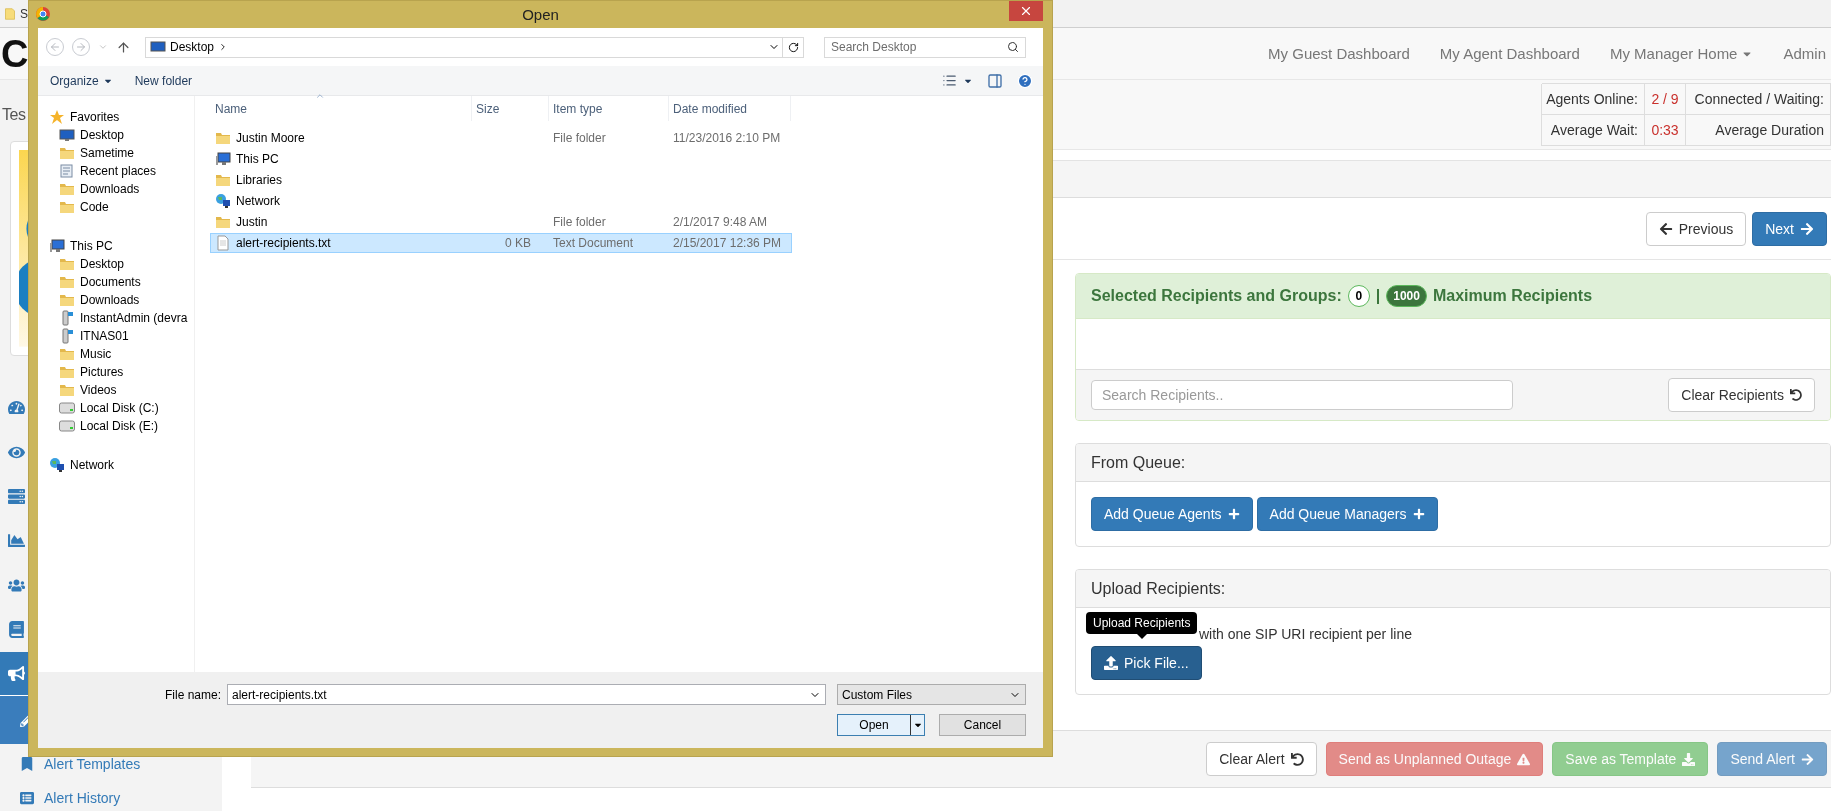  I want to click on logo: C, so click(15, 53).